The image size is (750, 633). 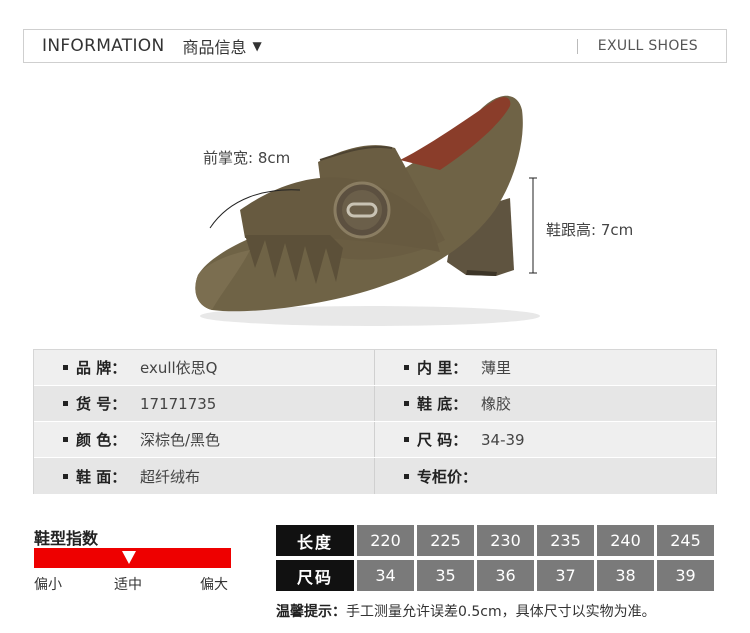 What do you see at coordinates (375, 46) in the screenshot?
I see `info-header: INFORMATION 商品信息 ▼ EXULL SHOES` at bounding box center [375, 46].